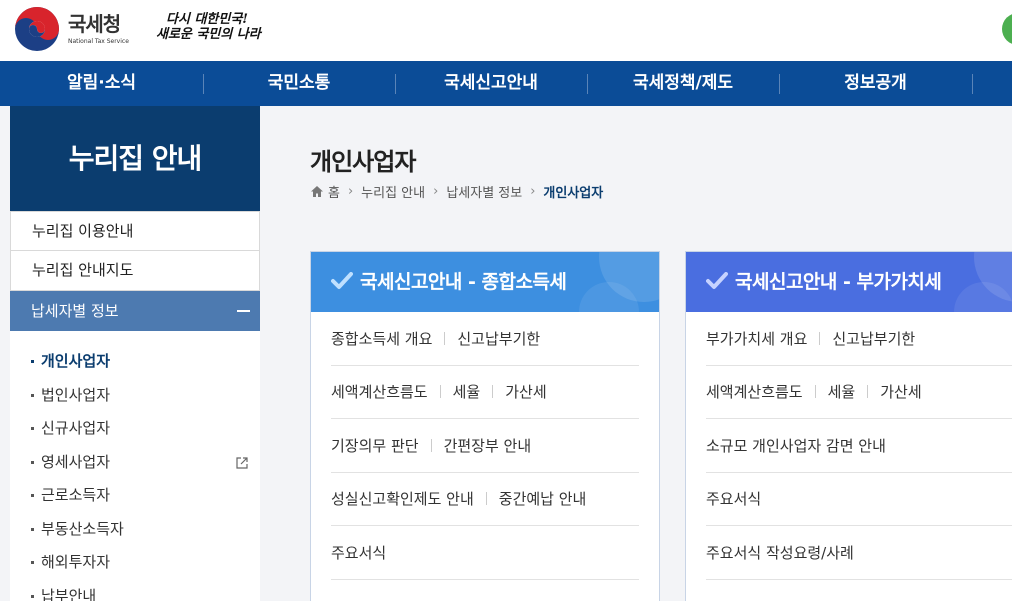 The height and width of the screenshot is (601, 1012). I want to click on sidebar-title: 누리집 안내, so click(135, 158).